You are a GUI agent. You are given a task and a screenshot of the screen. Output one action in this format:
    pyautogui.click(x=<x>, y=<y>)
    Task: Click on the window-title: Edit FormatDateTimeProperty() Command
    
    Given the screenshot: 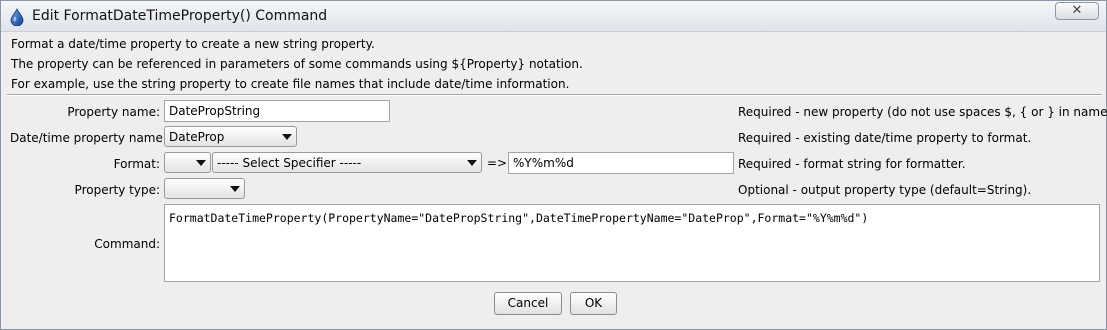 What is the action you would take?
    pyautogui.click(x=180, y=16)
    